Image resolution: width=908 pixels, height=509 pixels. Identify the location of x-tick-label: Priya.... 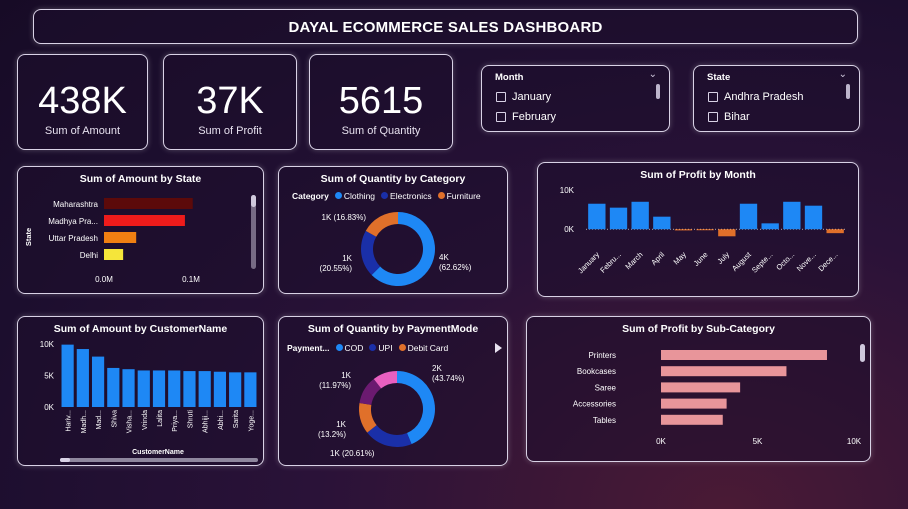
(175, 421).